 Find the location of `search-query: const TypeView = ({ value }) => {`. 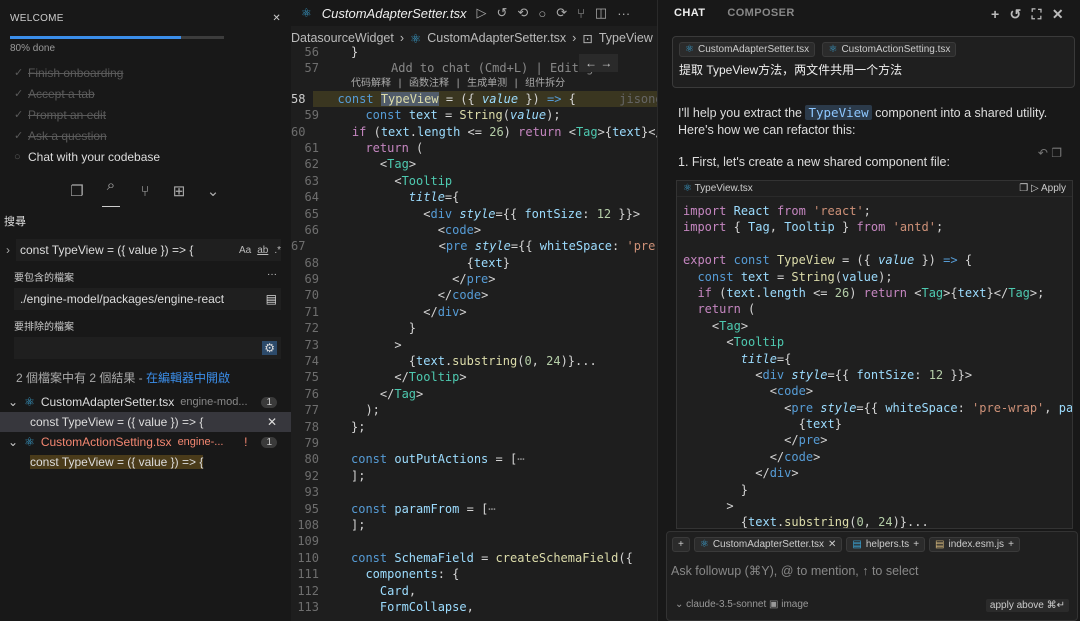

search-query: const TypeView = ({ value }) => { is located at coordinates (107, 250).